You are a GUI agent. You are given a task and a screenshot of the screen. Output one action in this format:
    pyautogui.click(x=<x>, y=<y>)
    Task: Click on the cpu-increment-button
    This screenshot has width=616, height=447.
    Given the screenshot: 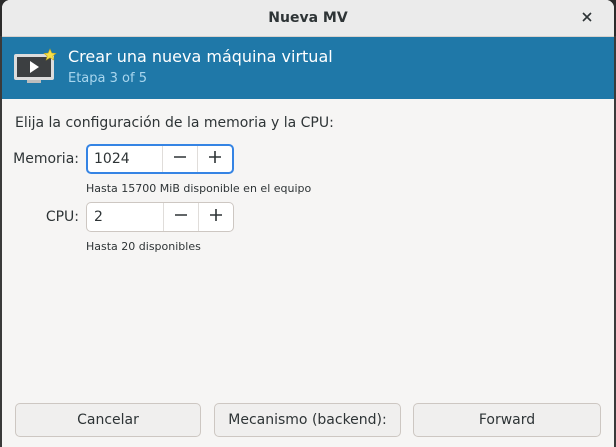 What is the action you would take?
    pyautogui.click(x=215, y=217)
    